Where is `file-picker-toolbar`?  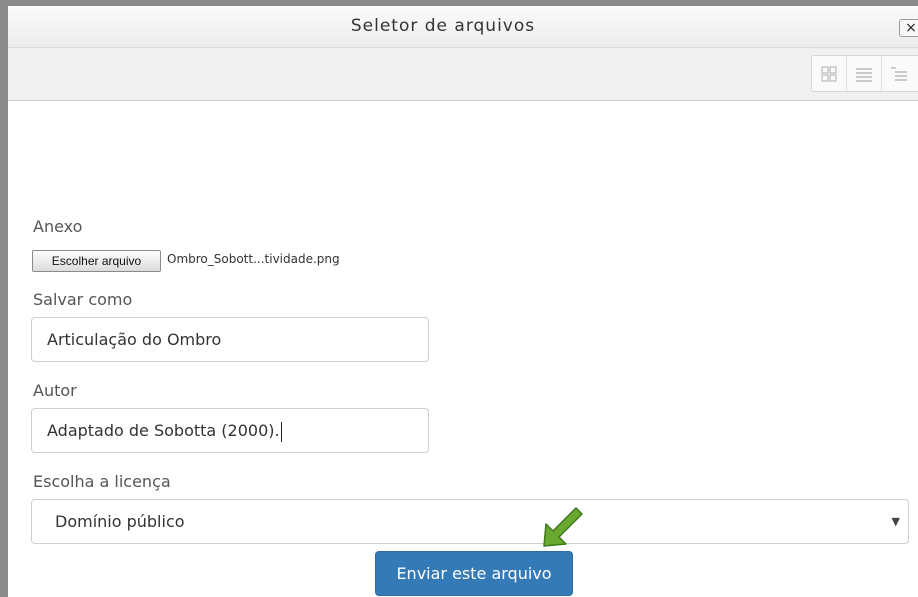
file-picker-toolbar is located at coordinates (463, 74).